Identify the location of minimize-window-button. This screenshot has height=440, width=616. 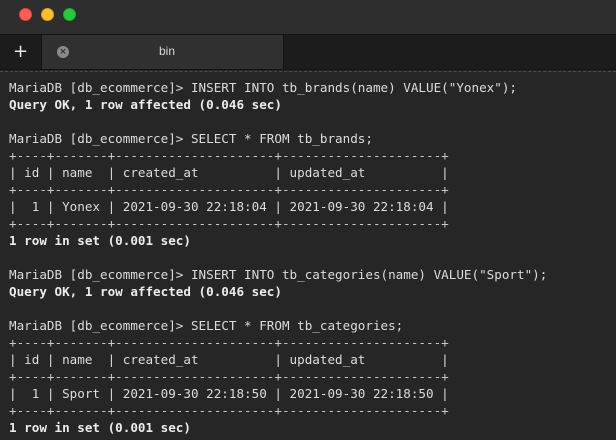
(47, 14).